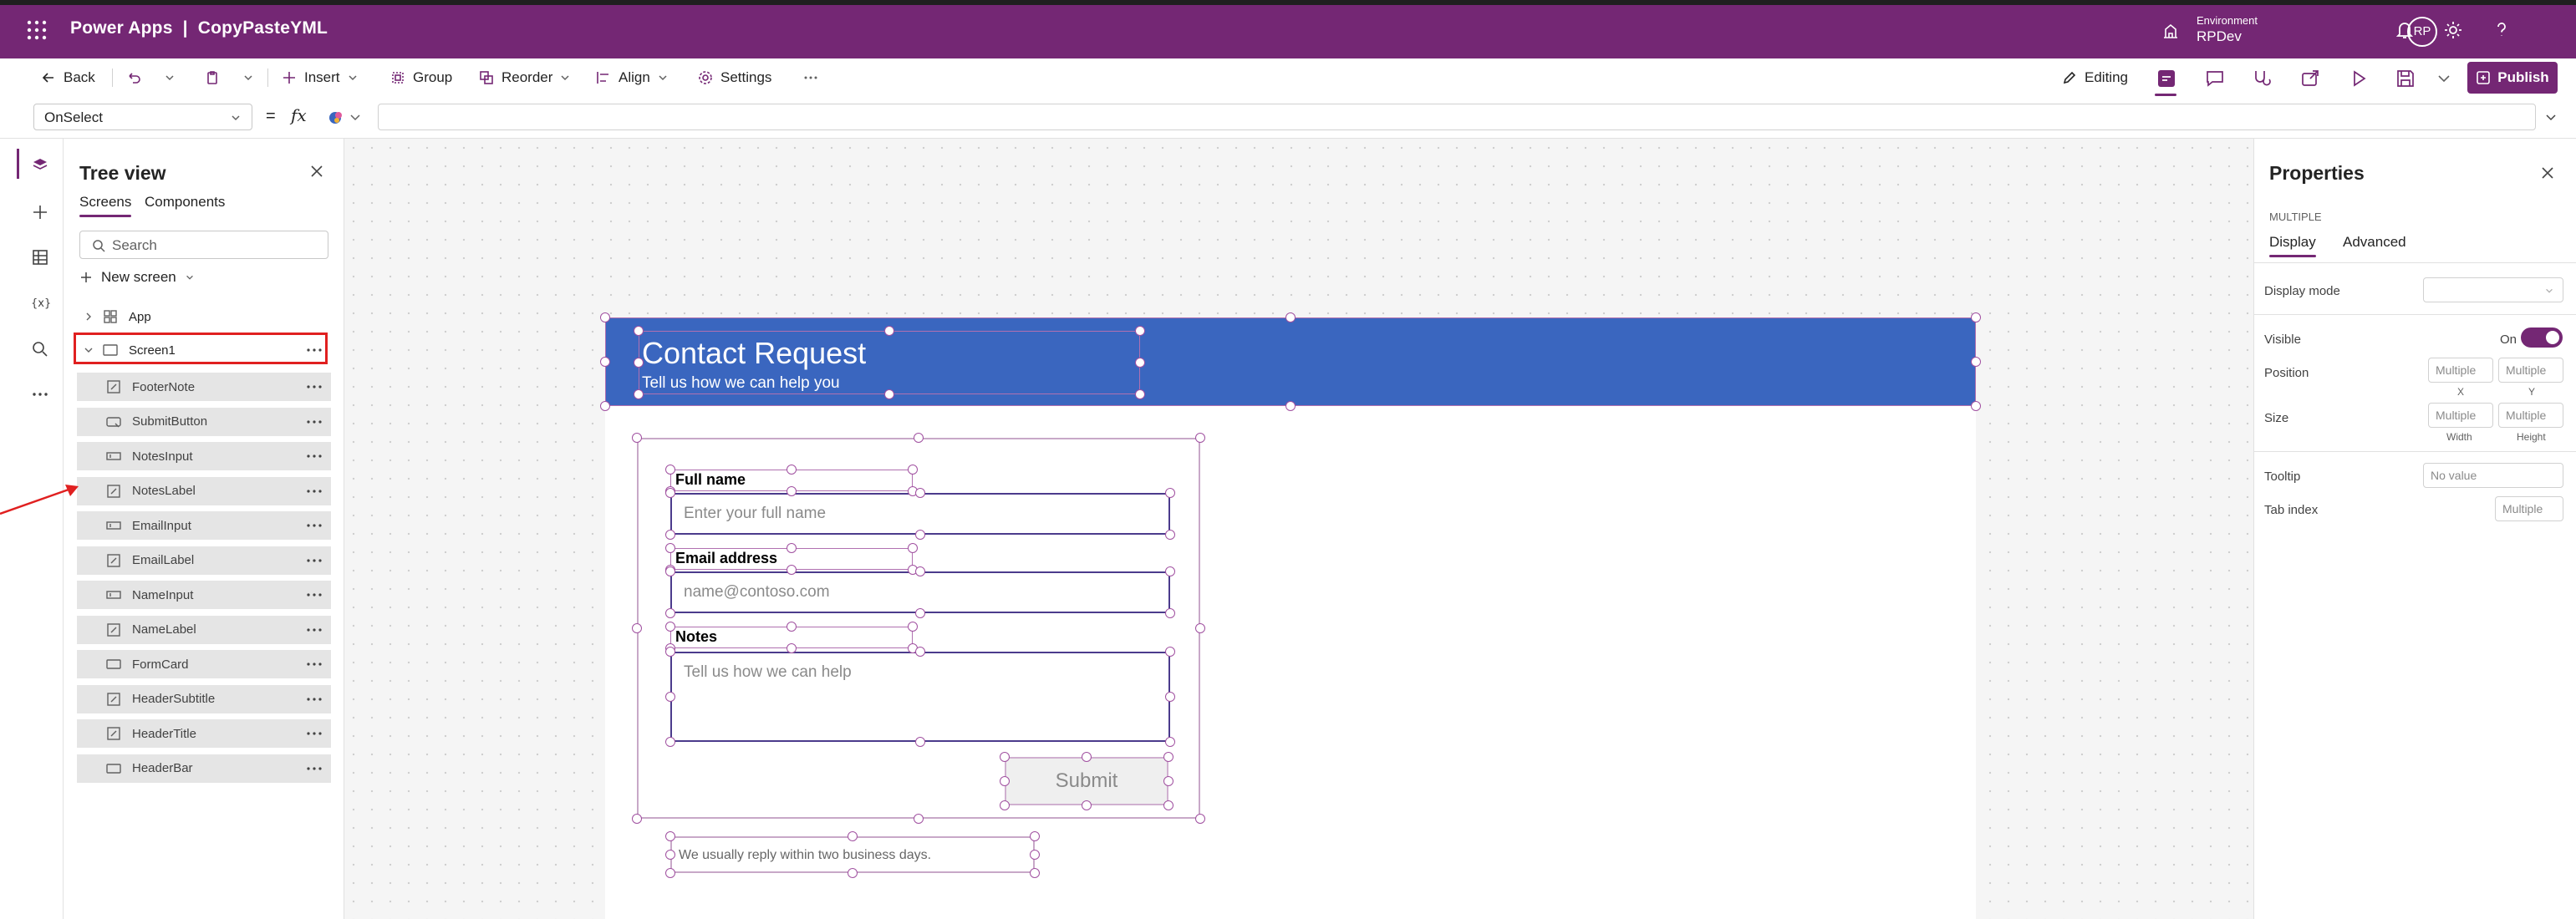  I want to click on app-checker-icon, so click(2166, 78).